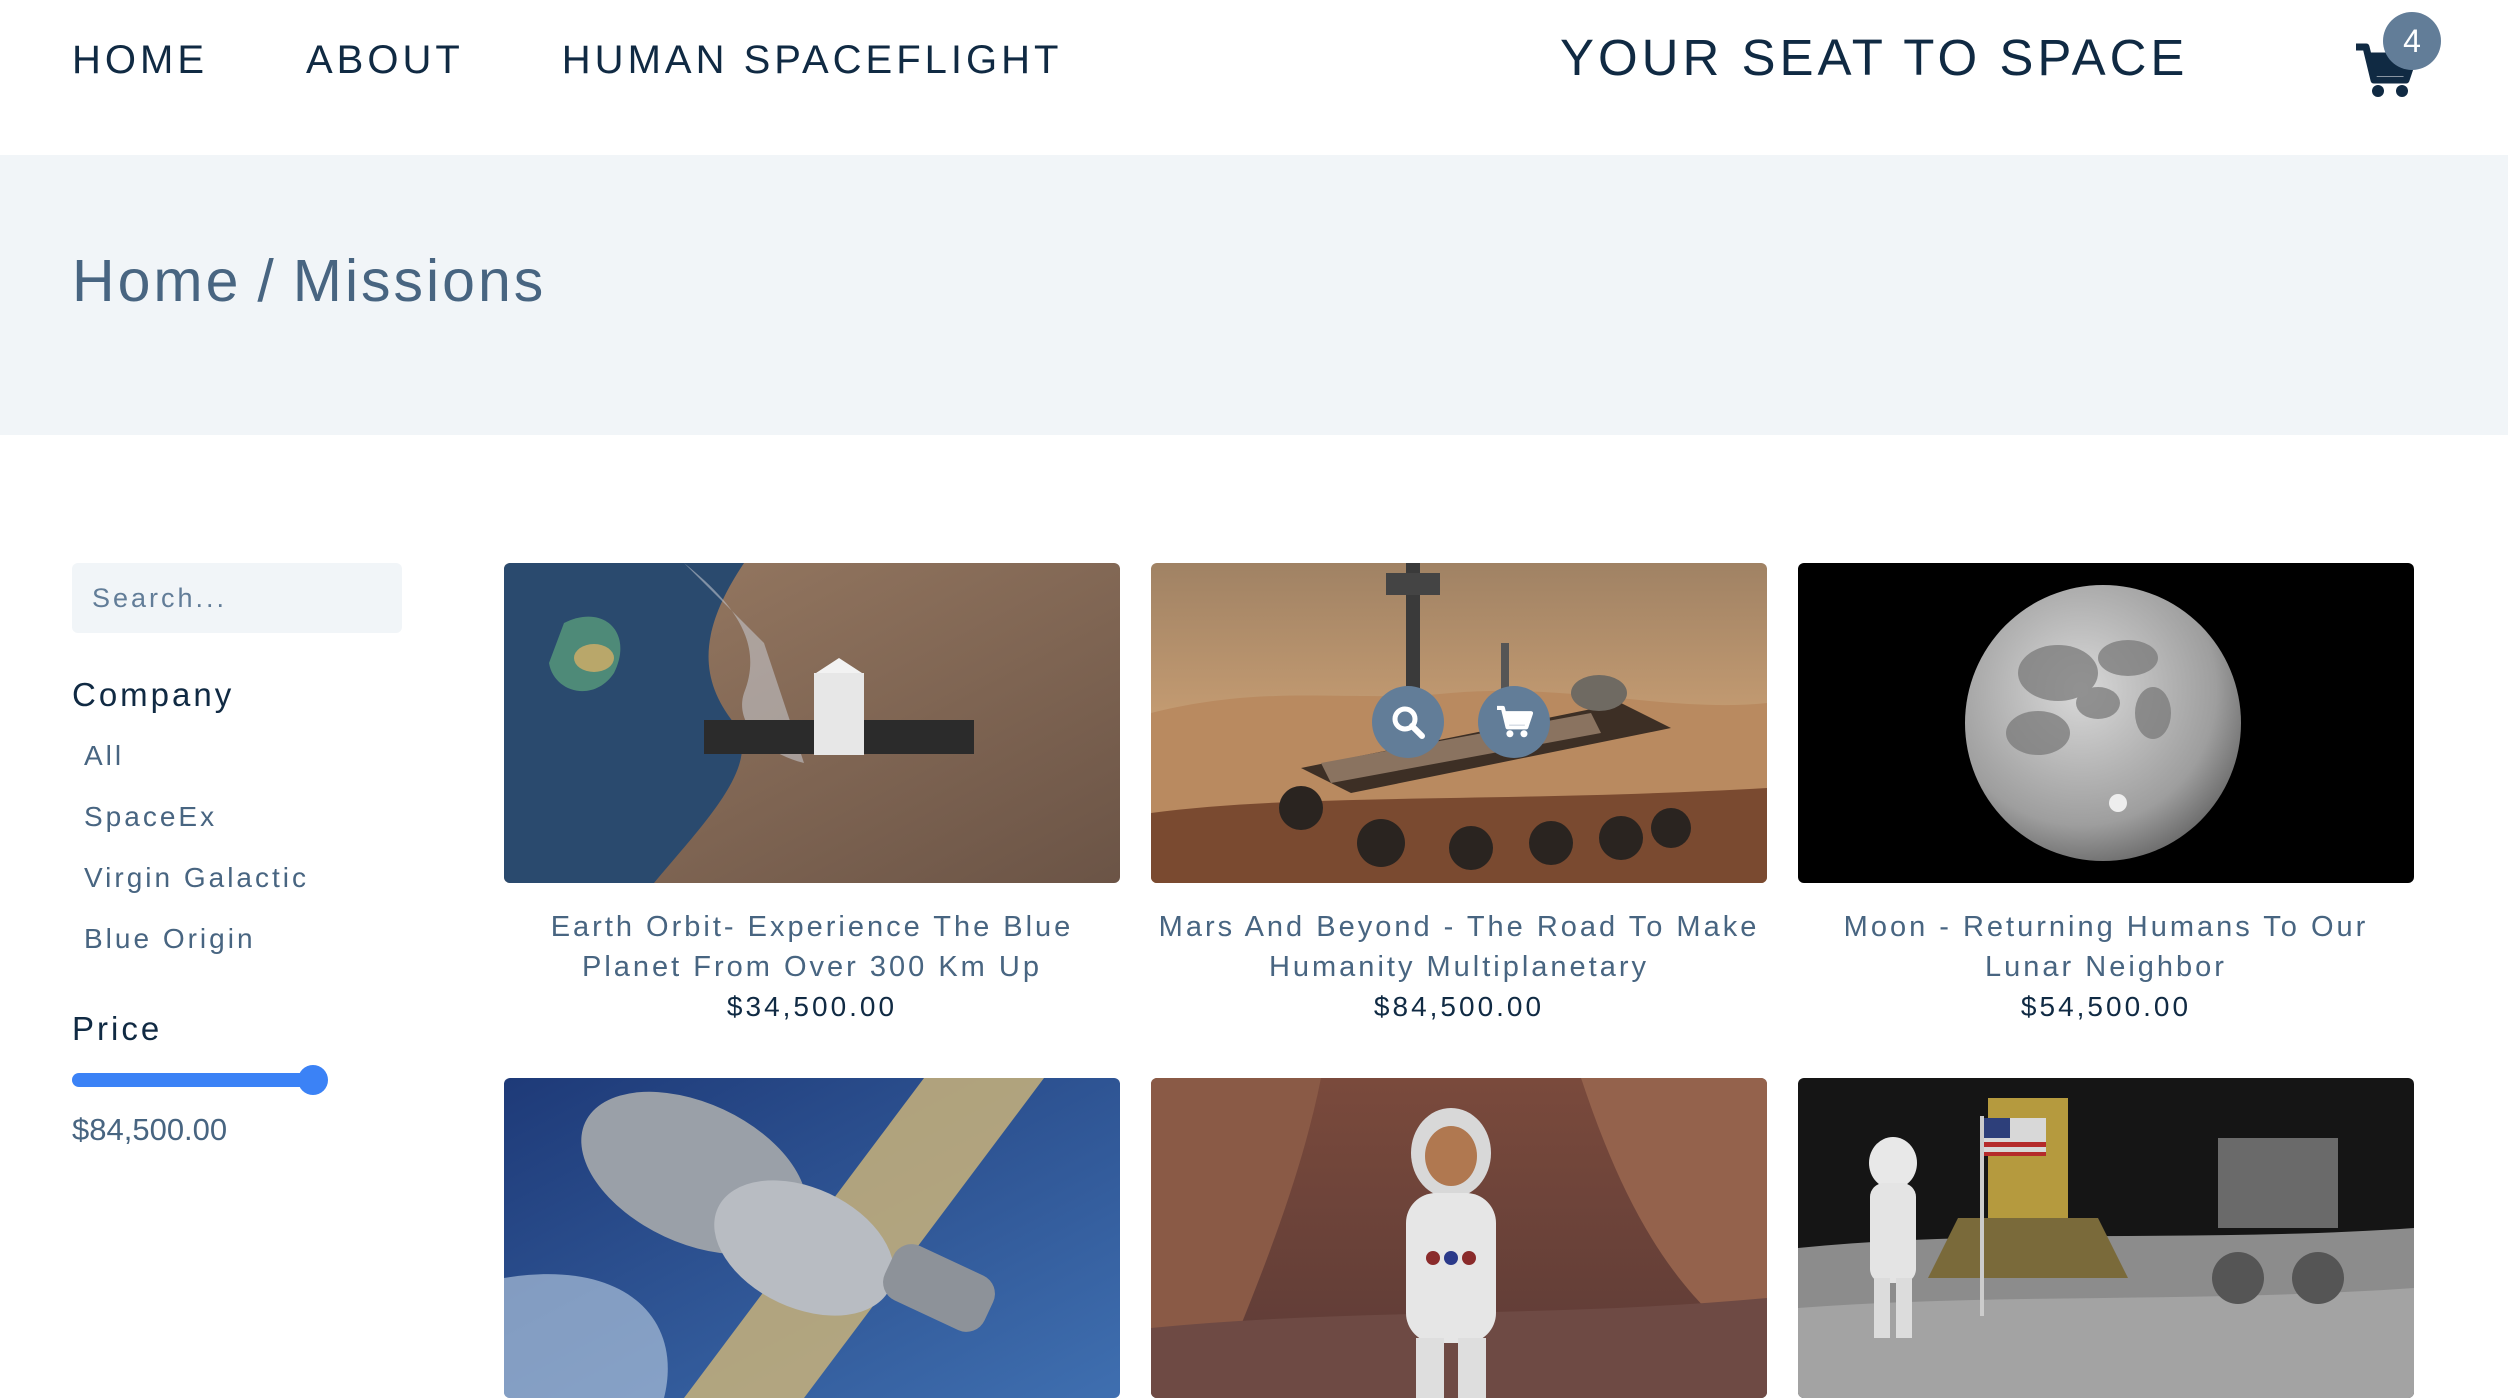  What do you see at coordinates (2412, 41) in the screenshot?
I see `cart-count-badge: 4` at bounding box center [2412, 41].